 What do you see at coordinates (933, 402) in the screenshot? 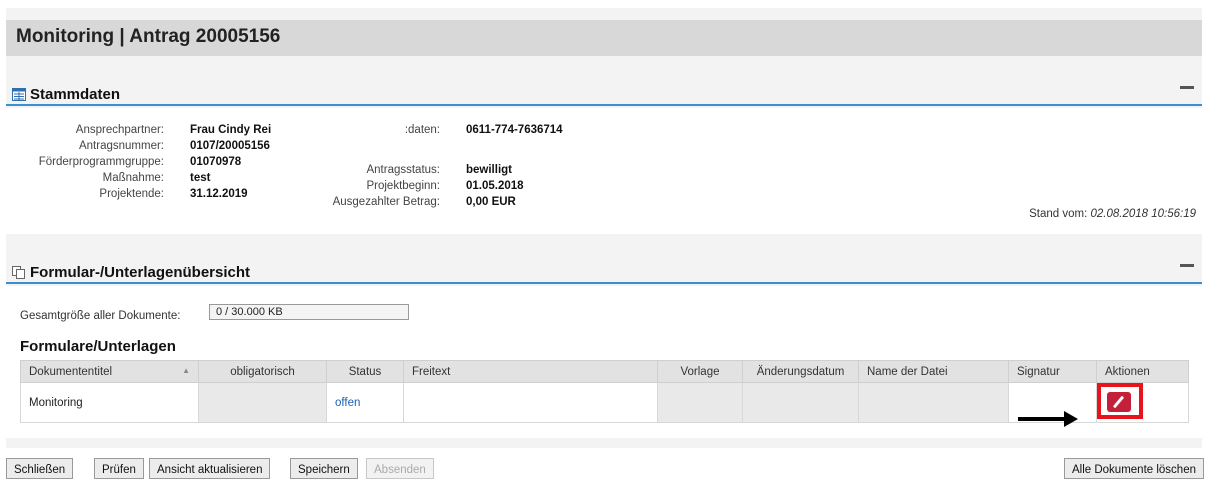
I see `cell-name-der-datei` at bounding box center [933, 402].